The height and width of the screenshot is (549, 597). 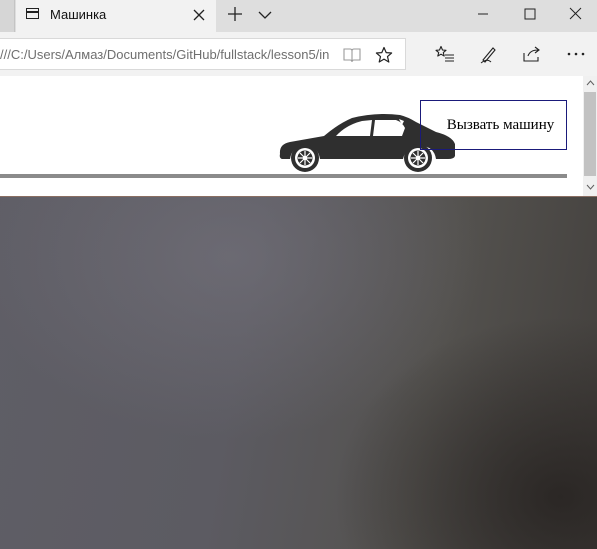 I want to click on plus-icon, so click(x=235, y=16).